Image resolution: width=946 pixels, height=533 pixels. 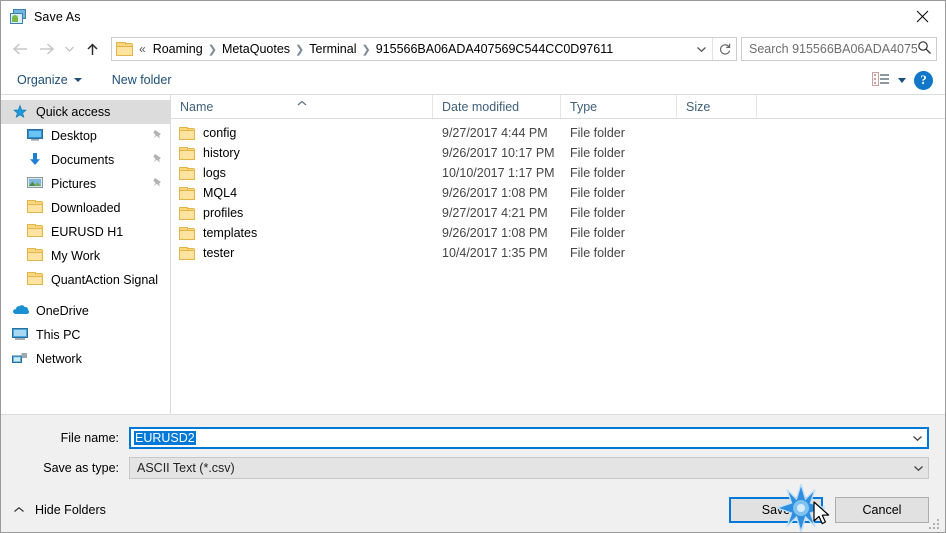 What do you see at coordinates (584, 106) in the screenshot?
I see `column-label: Type` at bounding box center [584, 106].